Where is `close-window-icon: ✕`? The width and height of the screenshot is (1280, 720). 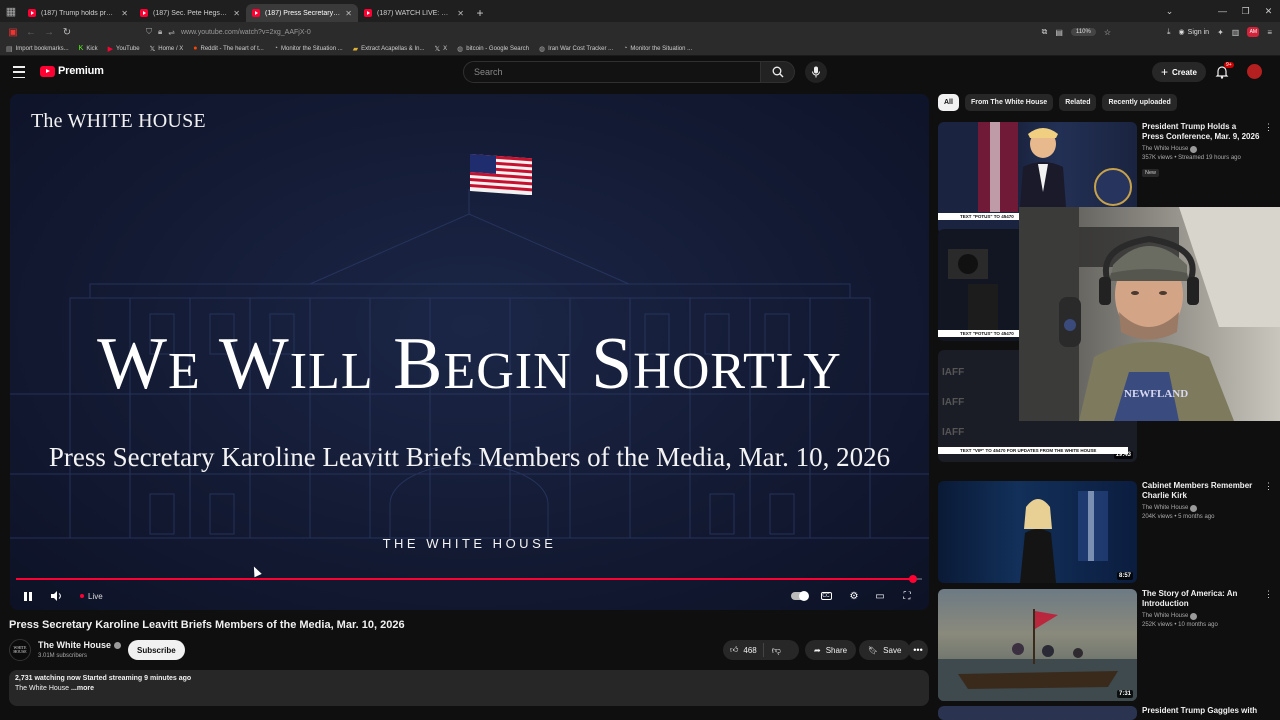
close-window-icon: ✕ is located at coordinates (1268, 11).